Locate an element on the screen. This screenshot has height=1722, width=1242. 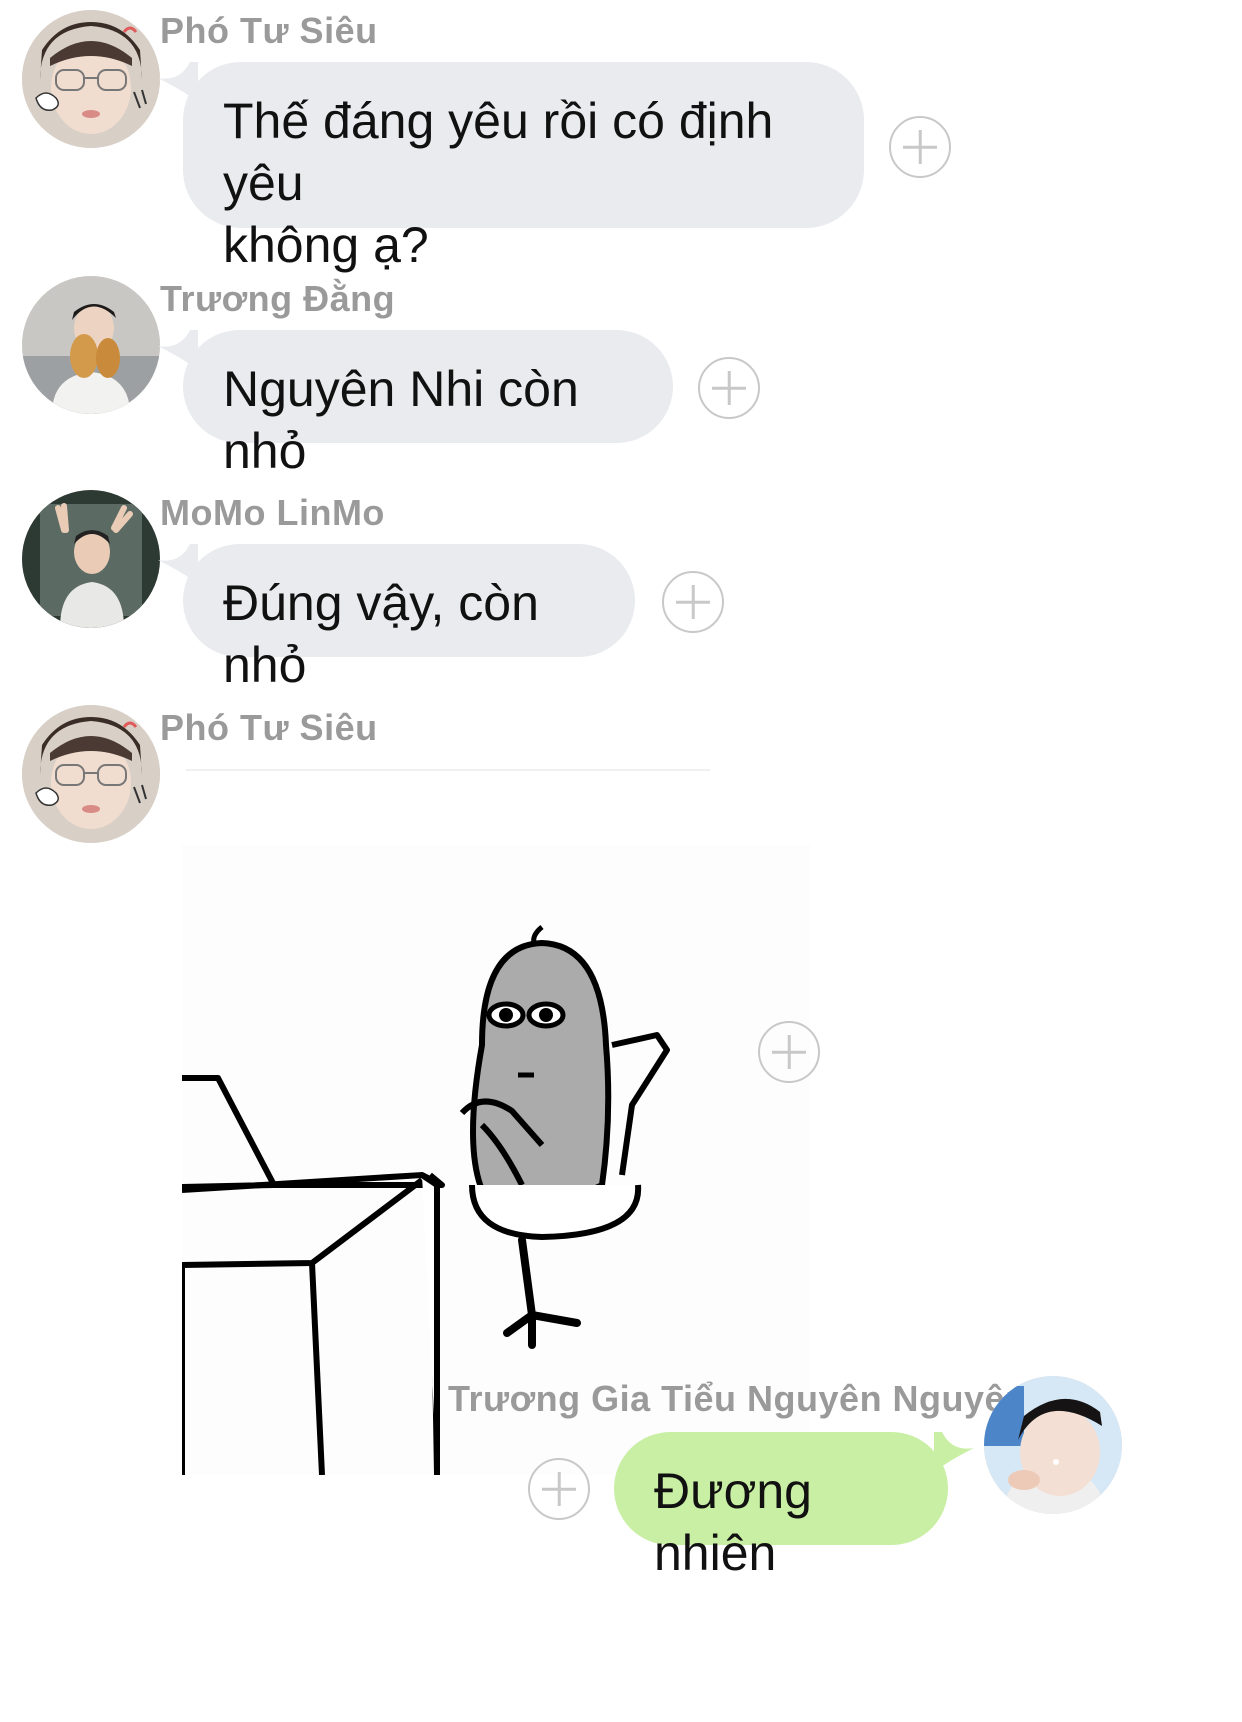
message-bubble: Đương nhiên is located at coordinates (781, 1506).